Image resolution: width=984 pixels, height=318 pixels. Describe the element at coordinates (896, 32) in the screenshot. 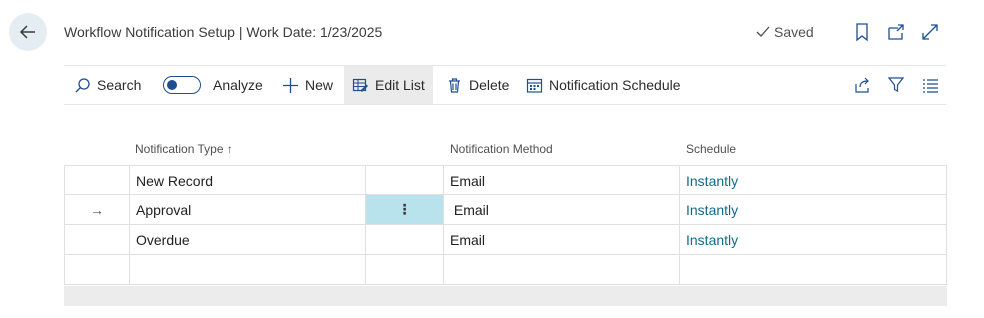

I see `open-new-window-icon` at that location.